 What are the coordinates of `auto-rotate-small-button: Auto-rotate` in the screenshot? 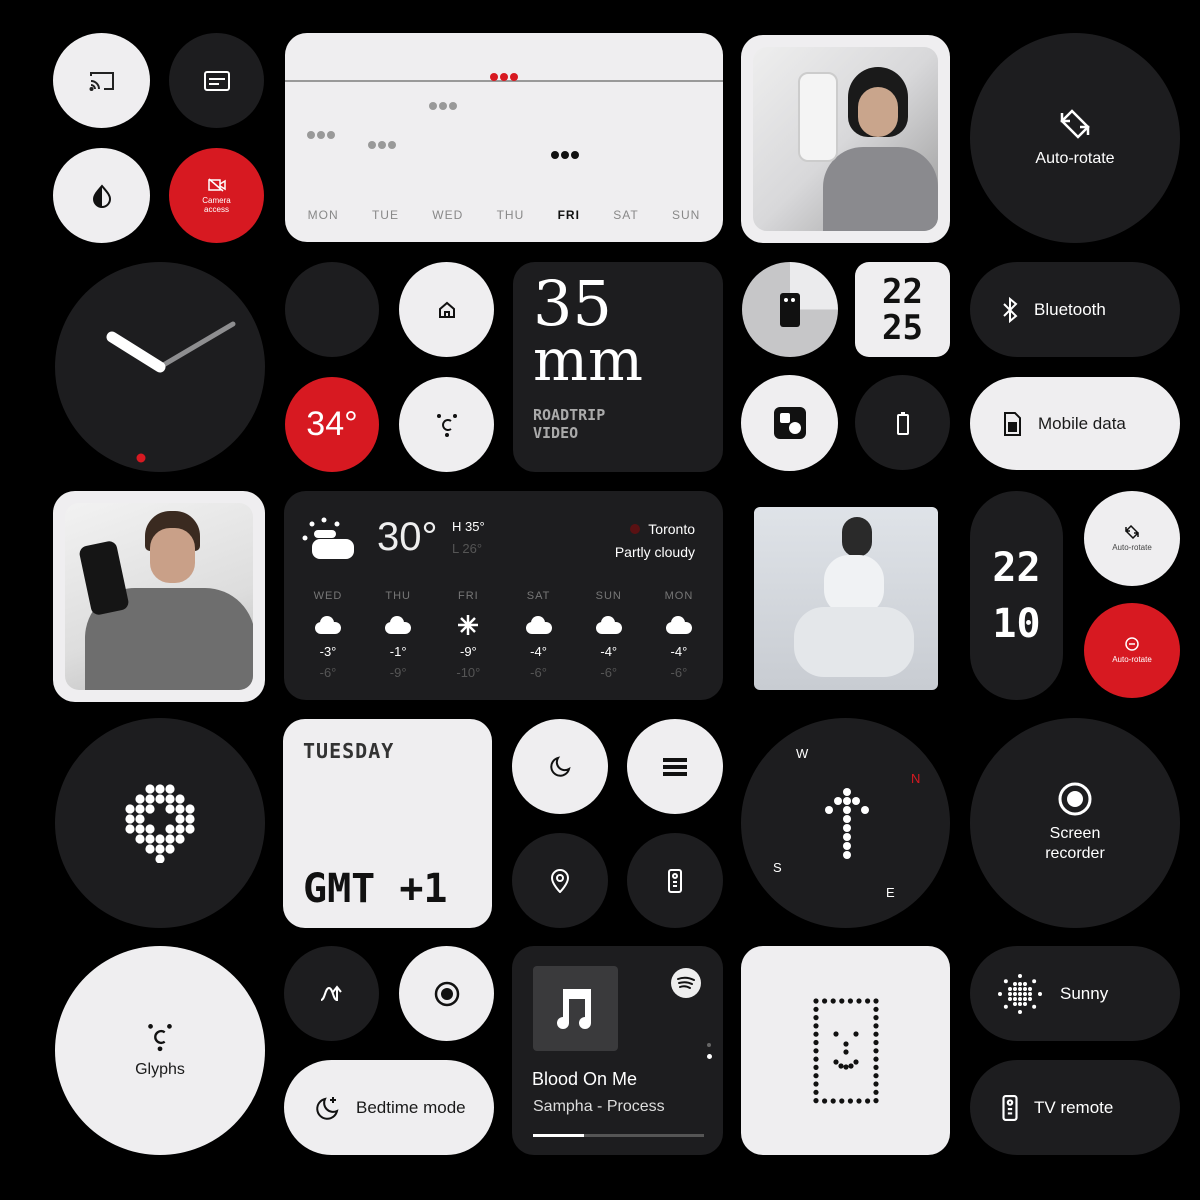 It's located at (1132, 538).